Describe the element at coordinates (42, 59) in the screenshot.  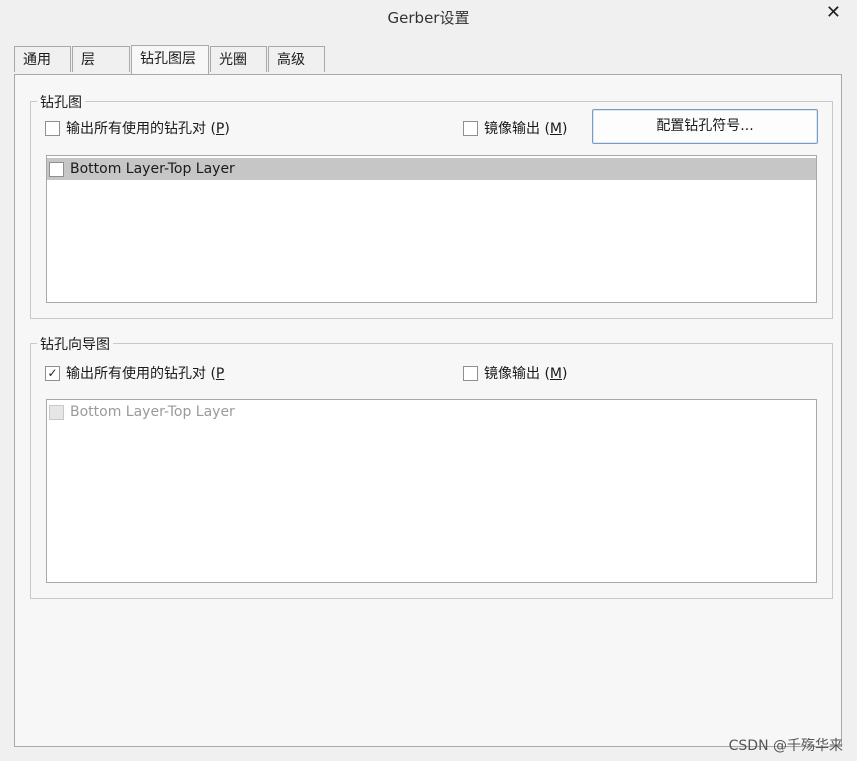
I see `tab-general: 通用` at that location.